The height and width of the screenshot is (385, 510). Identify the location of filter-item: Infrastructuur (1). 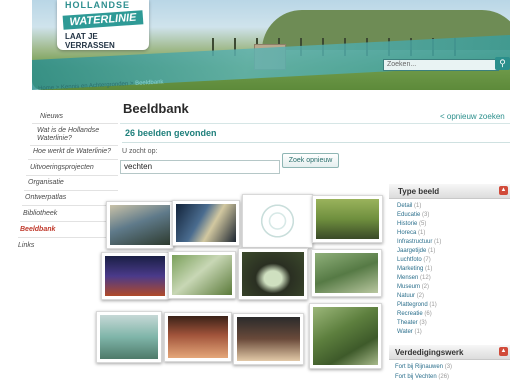
(419, 242).